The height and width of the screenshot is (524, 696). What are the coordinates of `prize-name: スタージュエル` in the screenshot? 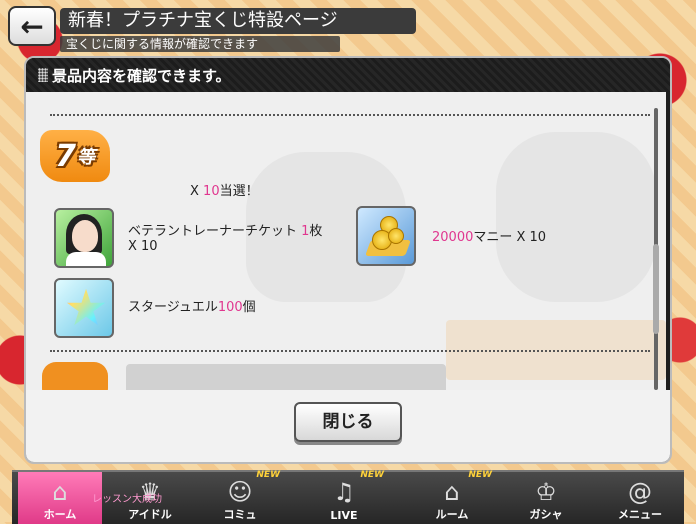 It's located at (173, 307).